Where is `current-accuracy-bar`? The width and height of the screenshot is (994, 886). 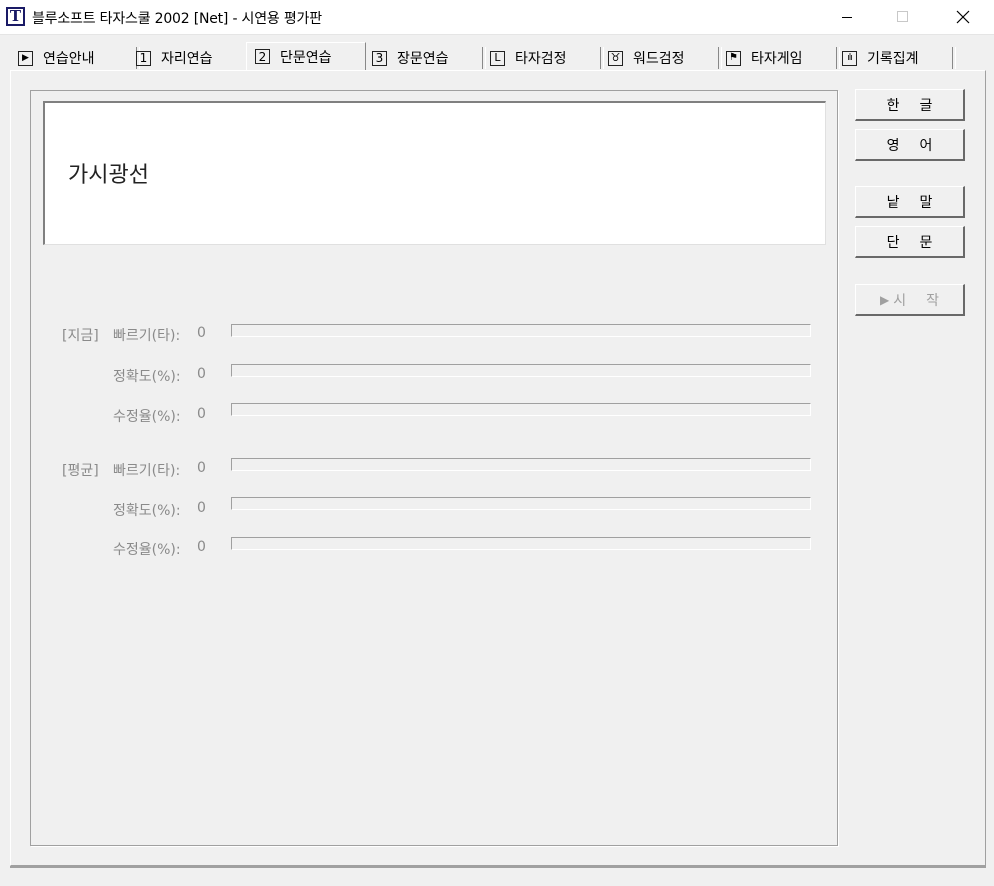
current-accuracy-bar is located at coordinates (521, 370).